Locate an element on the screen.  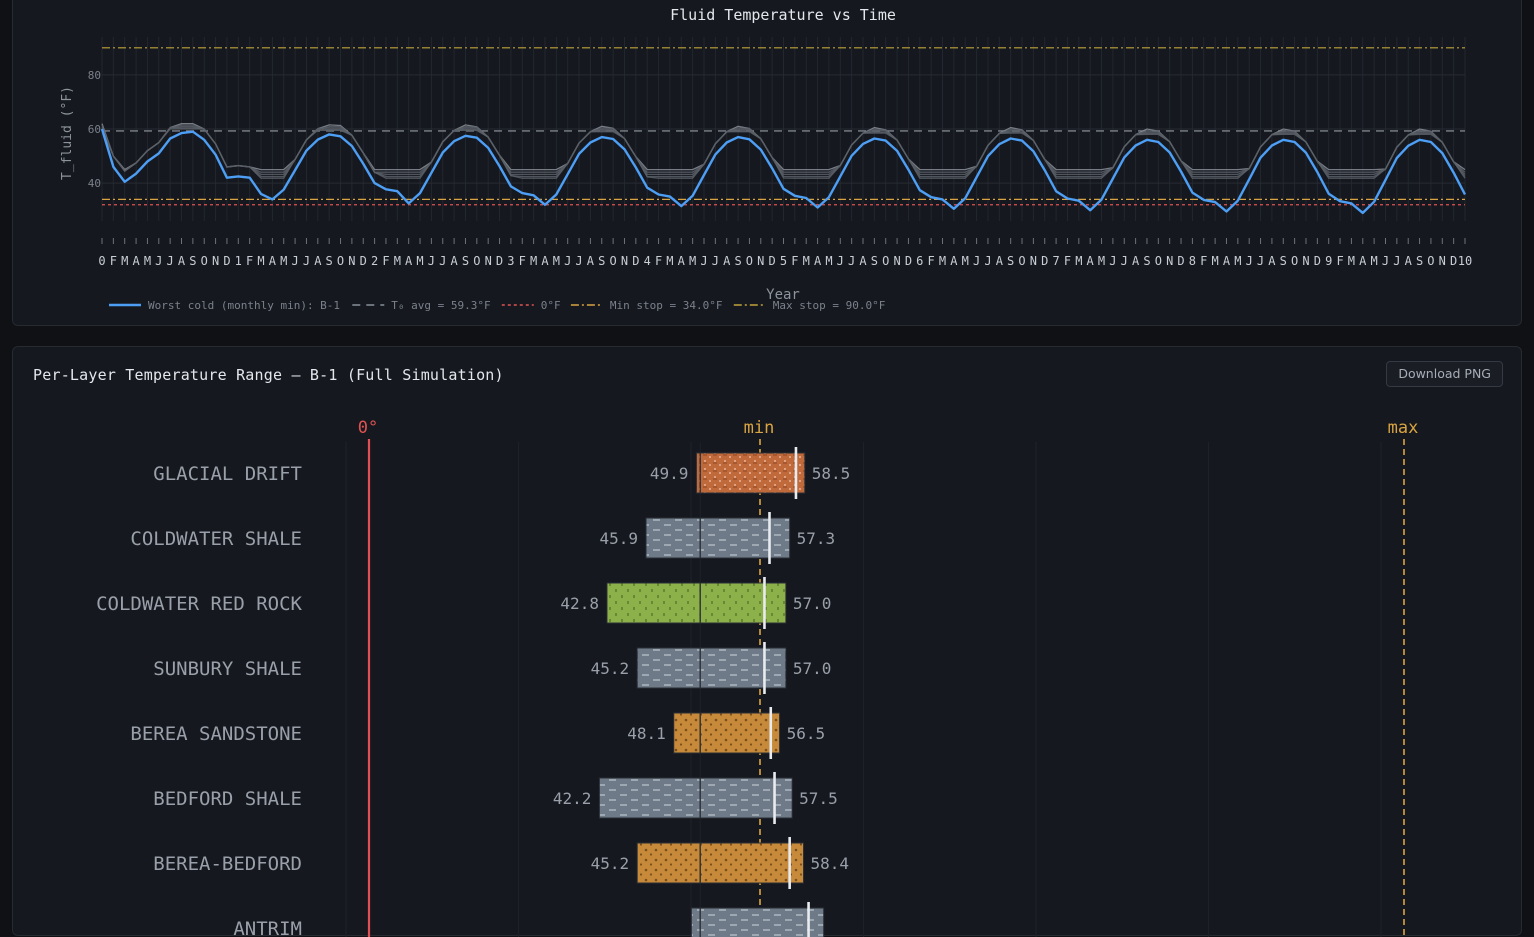
min-value-label: 49.9 is located at coordinates (669, 473).